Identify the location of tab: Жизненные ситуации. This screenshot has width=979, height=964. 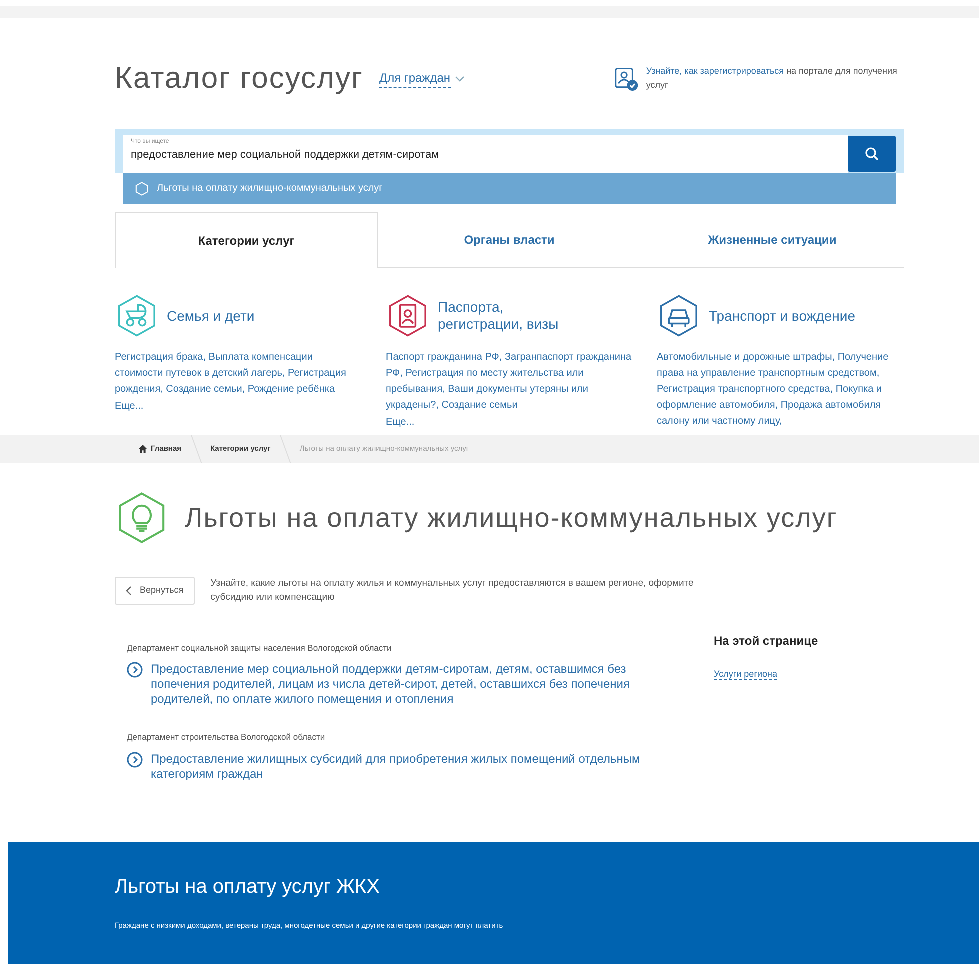
(772, 239).